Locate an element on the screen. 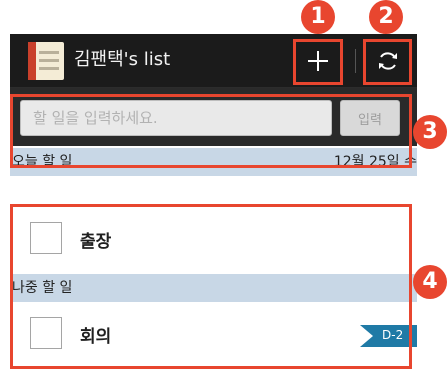 The image size is (448, 369). callout-outline-add is located at coordinates (318, 62).